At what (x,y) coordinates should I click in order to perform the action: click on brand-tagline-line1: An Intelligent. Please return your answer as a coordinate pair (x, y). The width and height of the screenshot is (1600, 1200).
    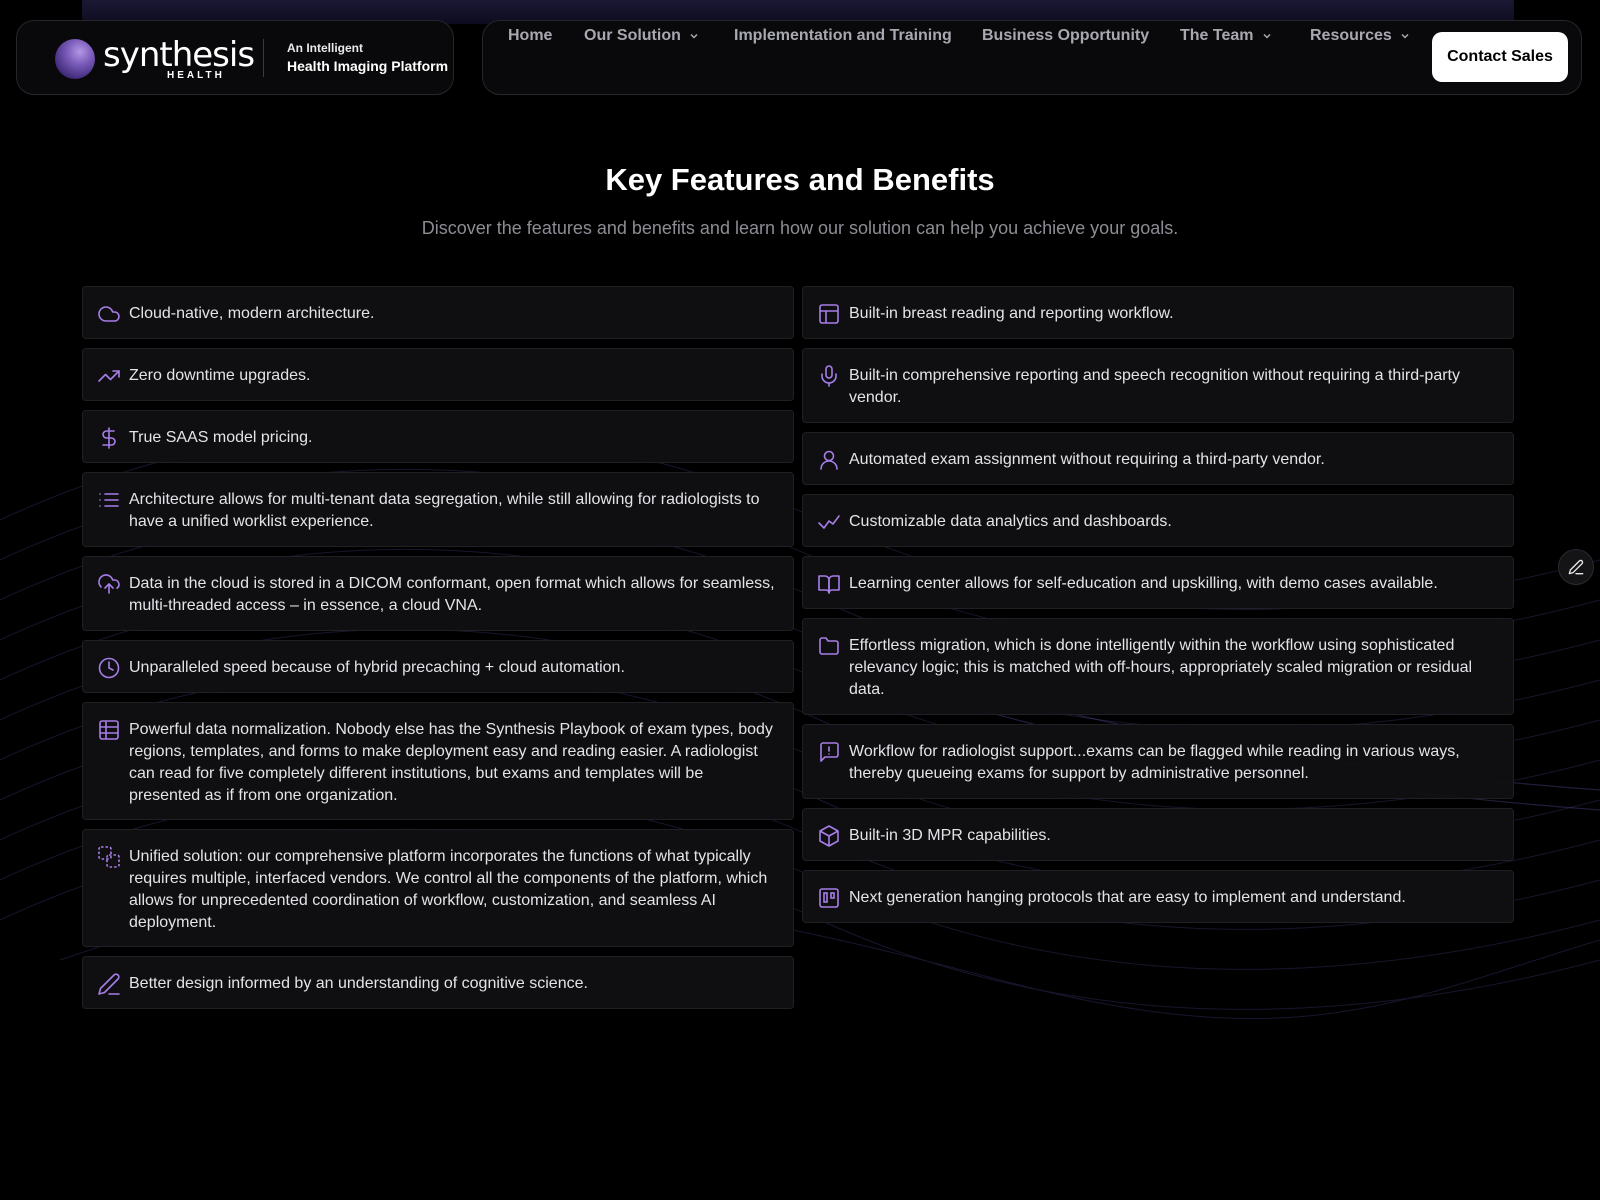
    Looking at the image, I should click on (325, 48).